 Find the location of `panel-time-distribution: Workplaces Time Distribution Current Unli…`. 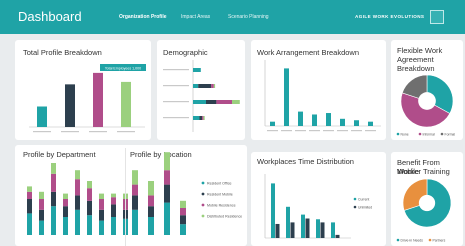

panel-time-distribution: Workplaces Time Distribution Current Unli… is located at coordinates (318, 199).